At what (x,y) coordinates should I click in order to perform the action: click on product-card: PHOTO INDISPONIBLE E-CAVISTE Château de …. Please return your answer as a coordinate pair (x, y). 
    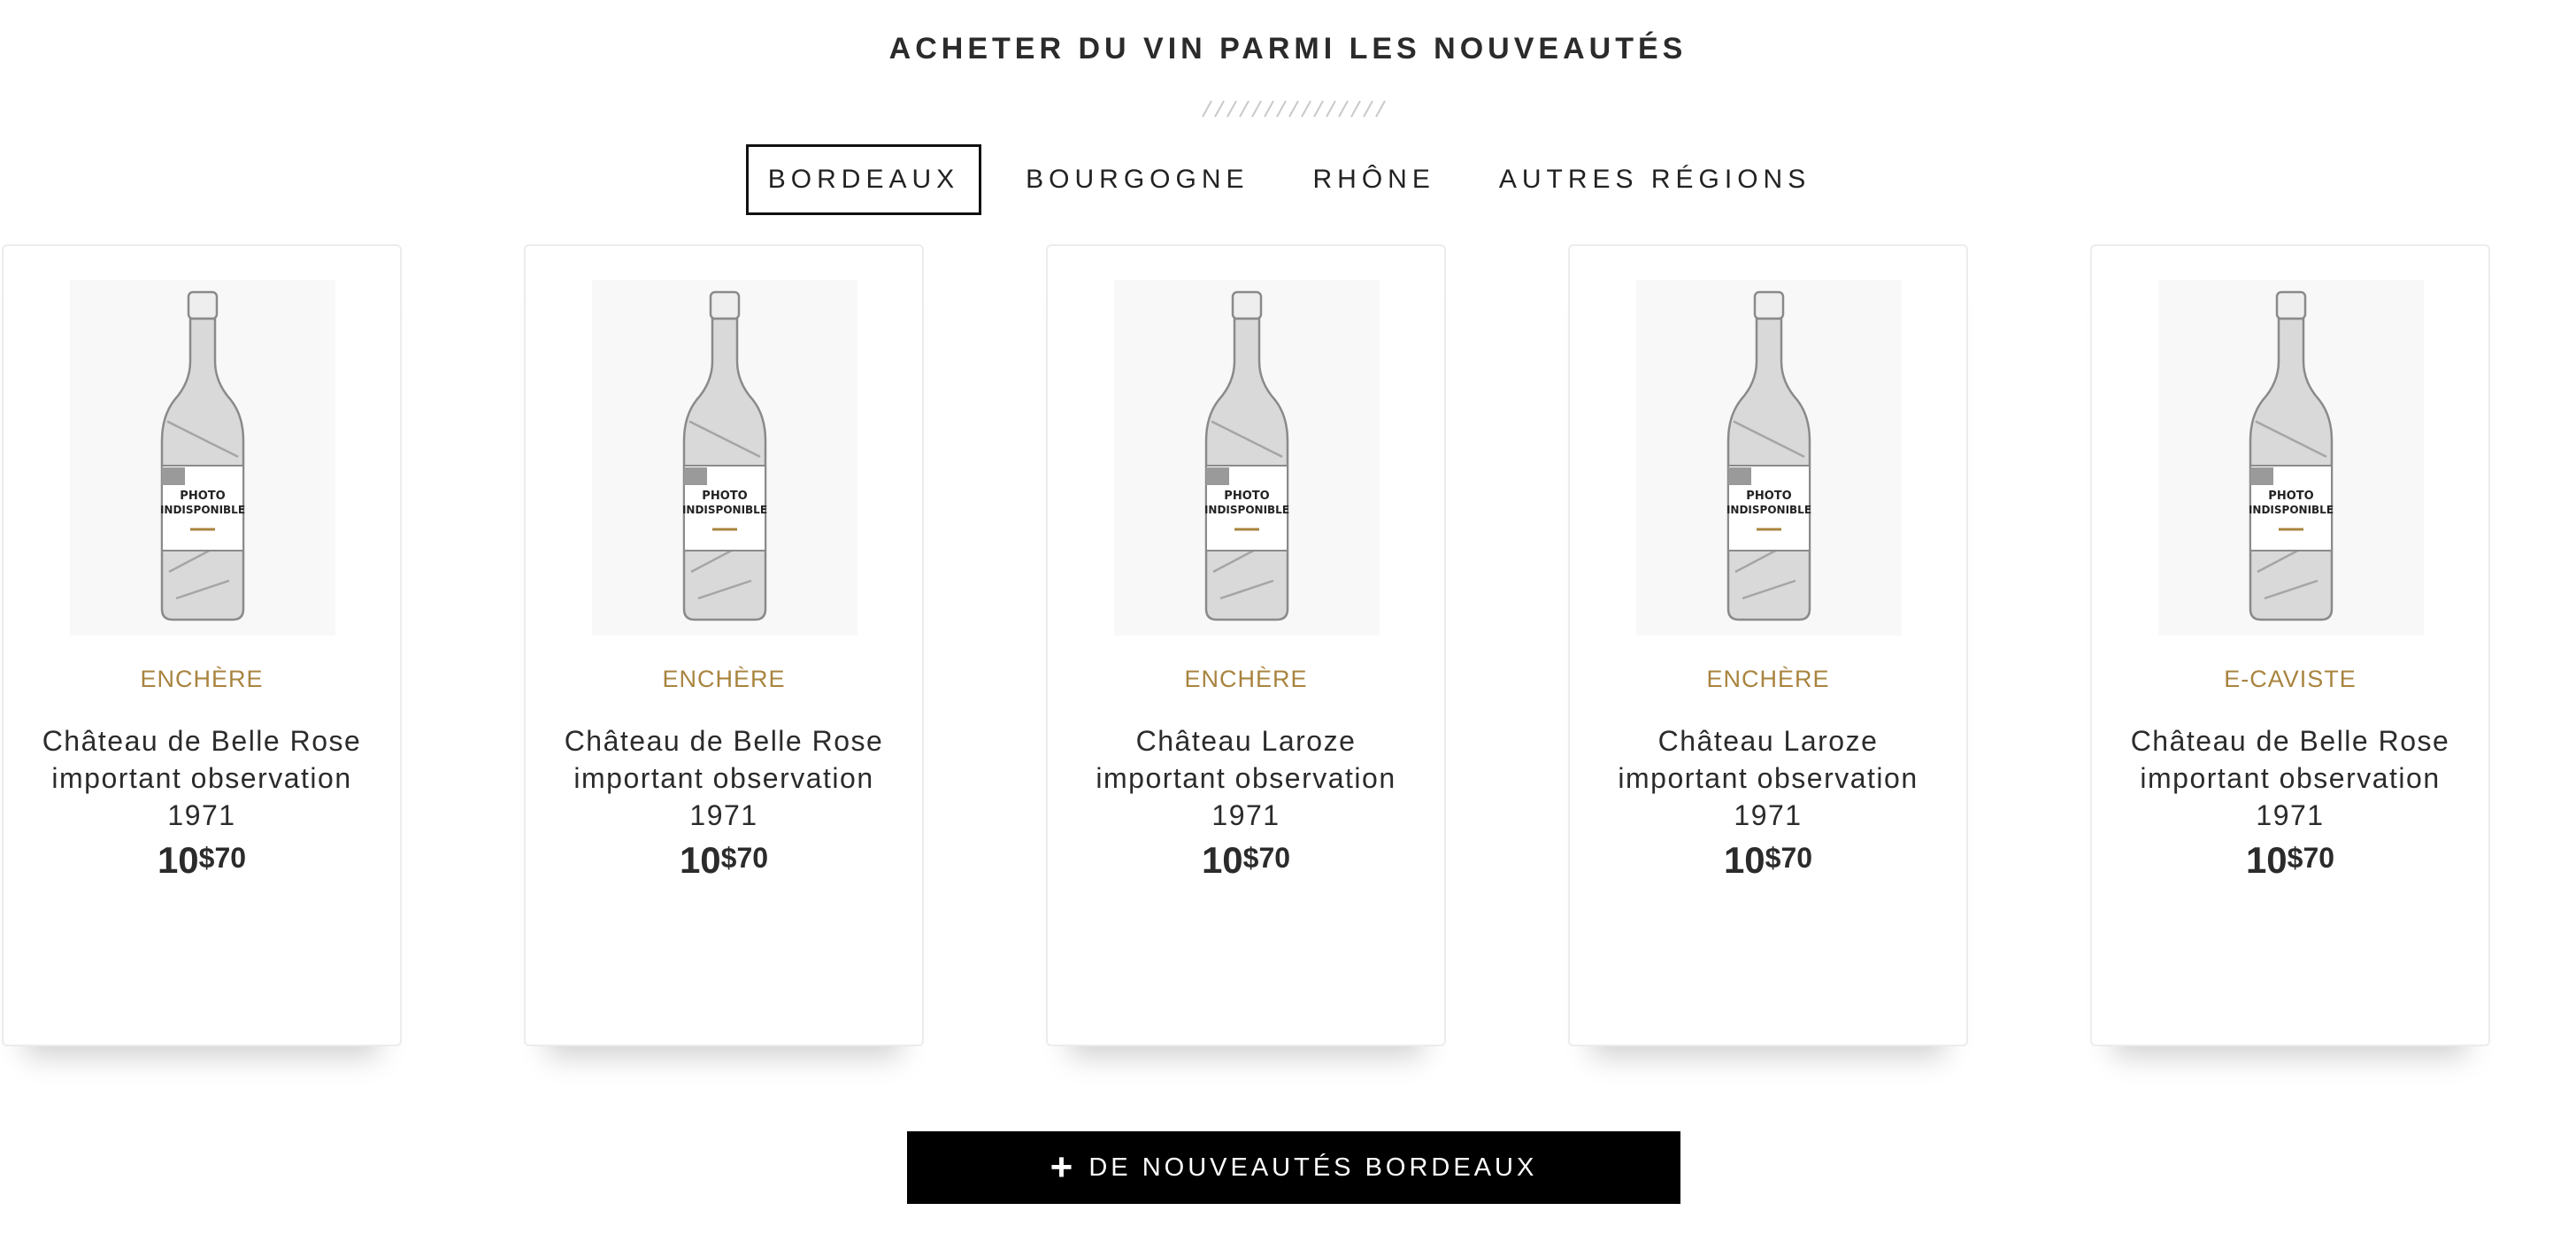
    Looking at the image, I should click on (2290, 645).